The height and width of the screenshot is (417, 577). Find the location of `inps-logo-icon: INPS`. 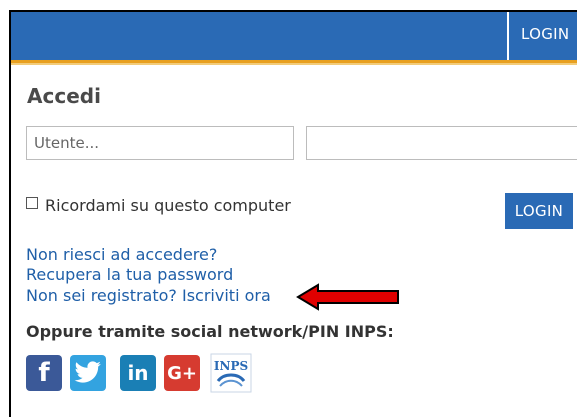

inps-logo-icon: INPS is located at coordinates (231, 373).